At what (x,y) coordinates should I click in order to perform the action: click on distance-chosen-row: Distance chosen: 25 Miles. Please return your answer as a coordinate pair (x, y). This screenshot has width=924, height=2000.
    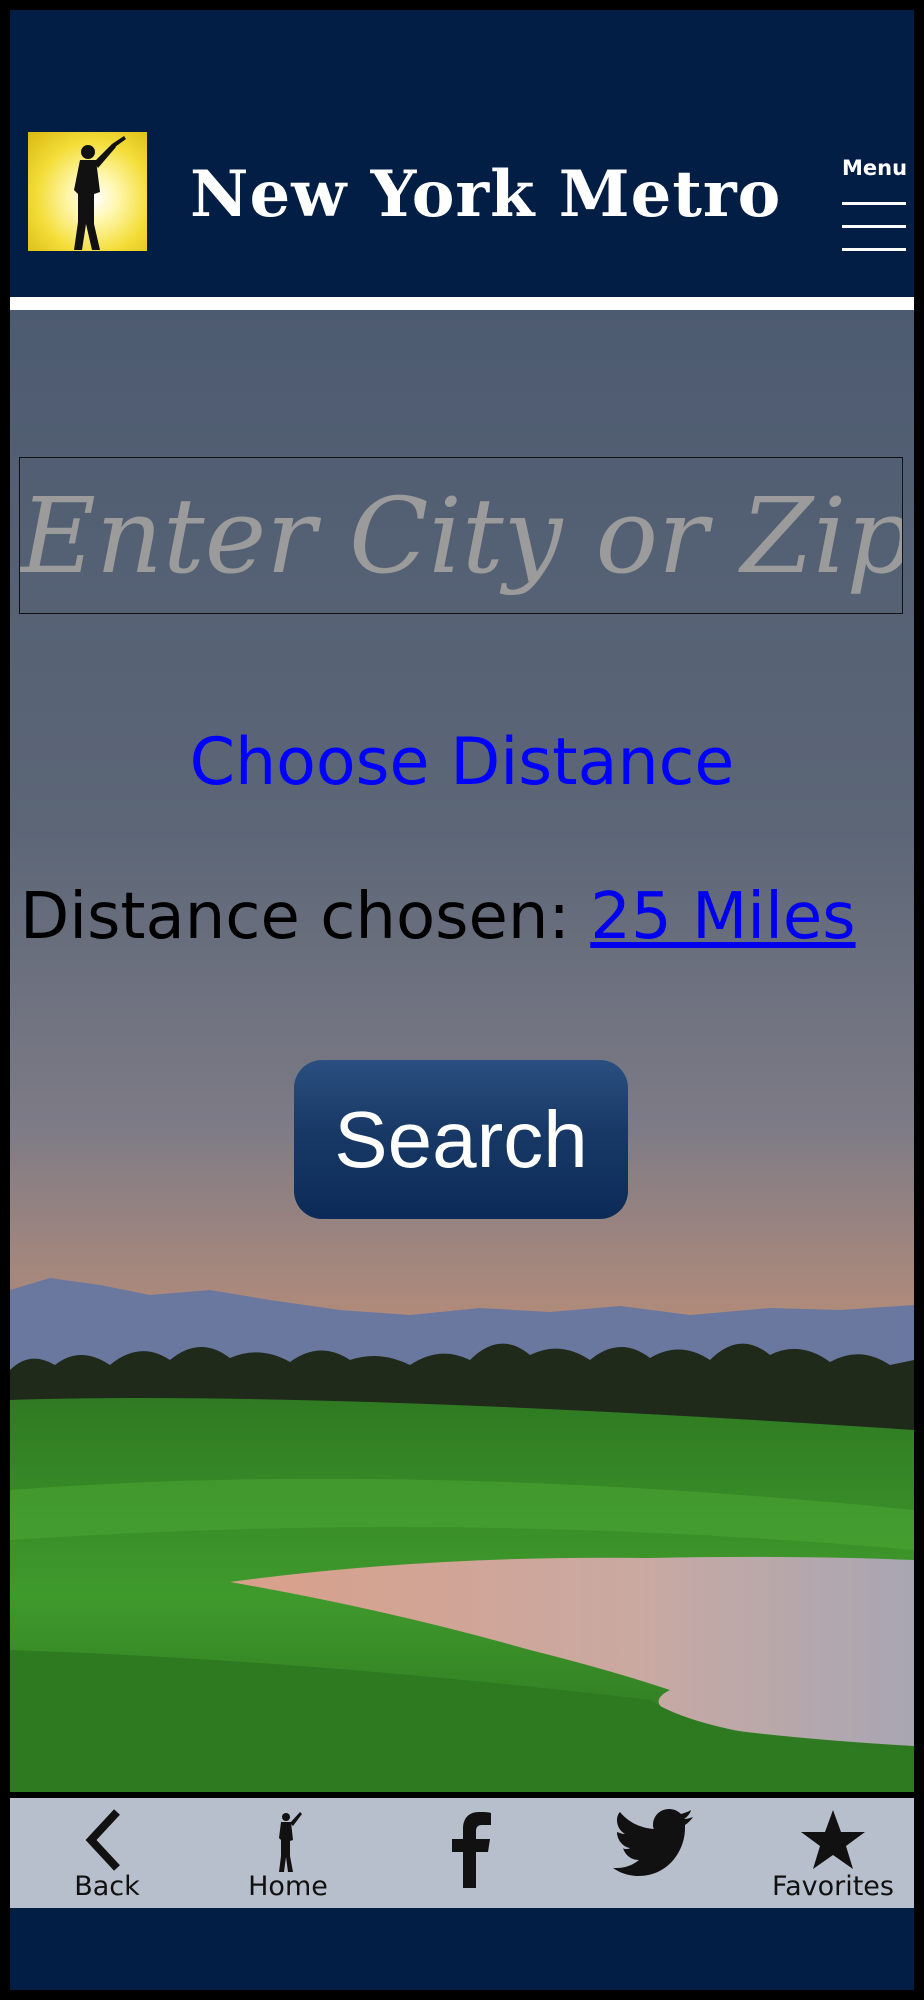
    Looking at the image, I should click on (438, 917).